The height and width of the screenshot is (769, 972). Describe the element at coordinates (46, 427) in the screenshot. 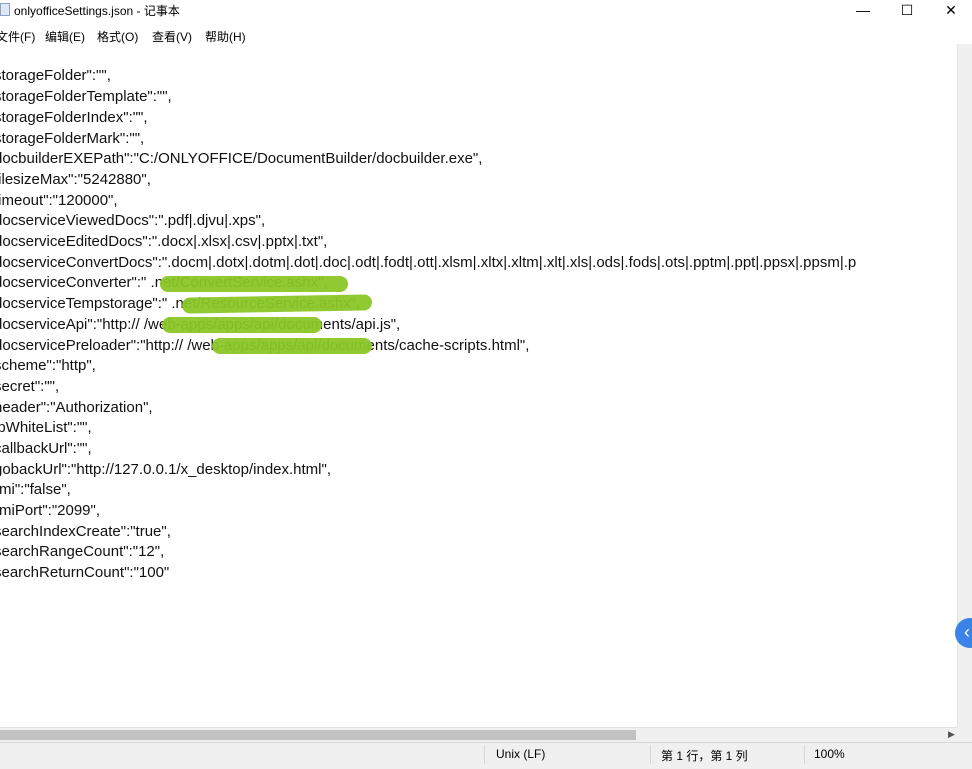

I see `text-line: ipWhiteList":"",` at that location.